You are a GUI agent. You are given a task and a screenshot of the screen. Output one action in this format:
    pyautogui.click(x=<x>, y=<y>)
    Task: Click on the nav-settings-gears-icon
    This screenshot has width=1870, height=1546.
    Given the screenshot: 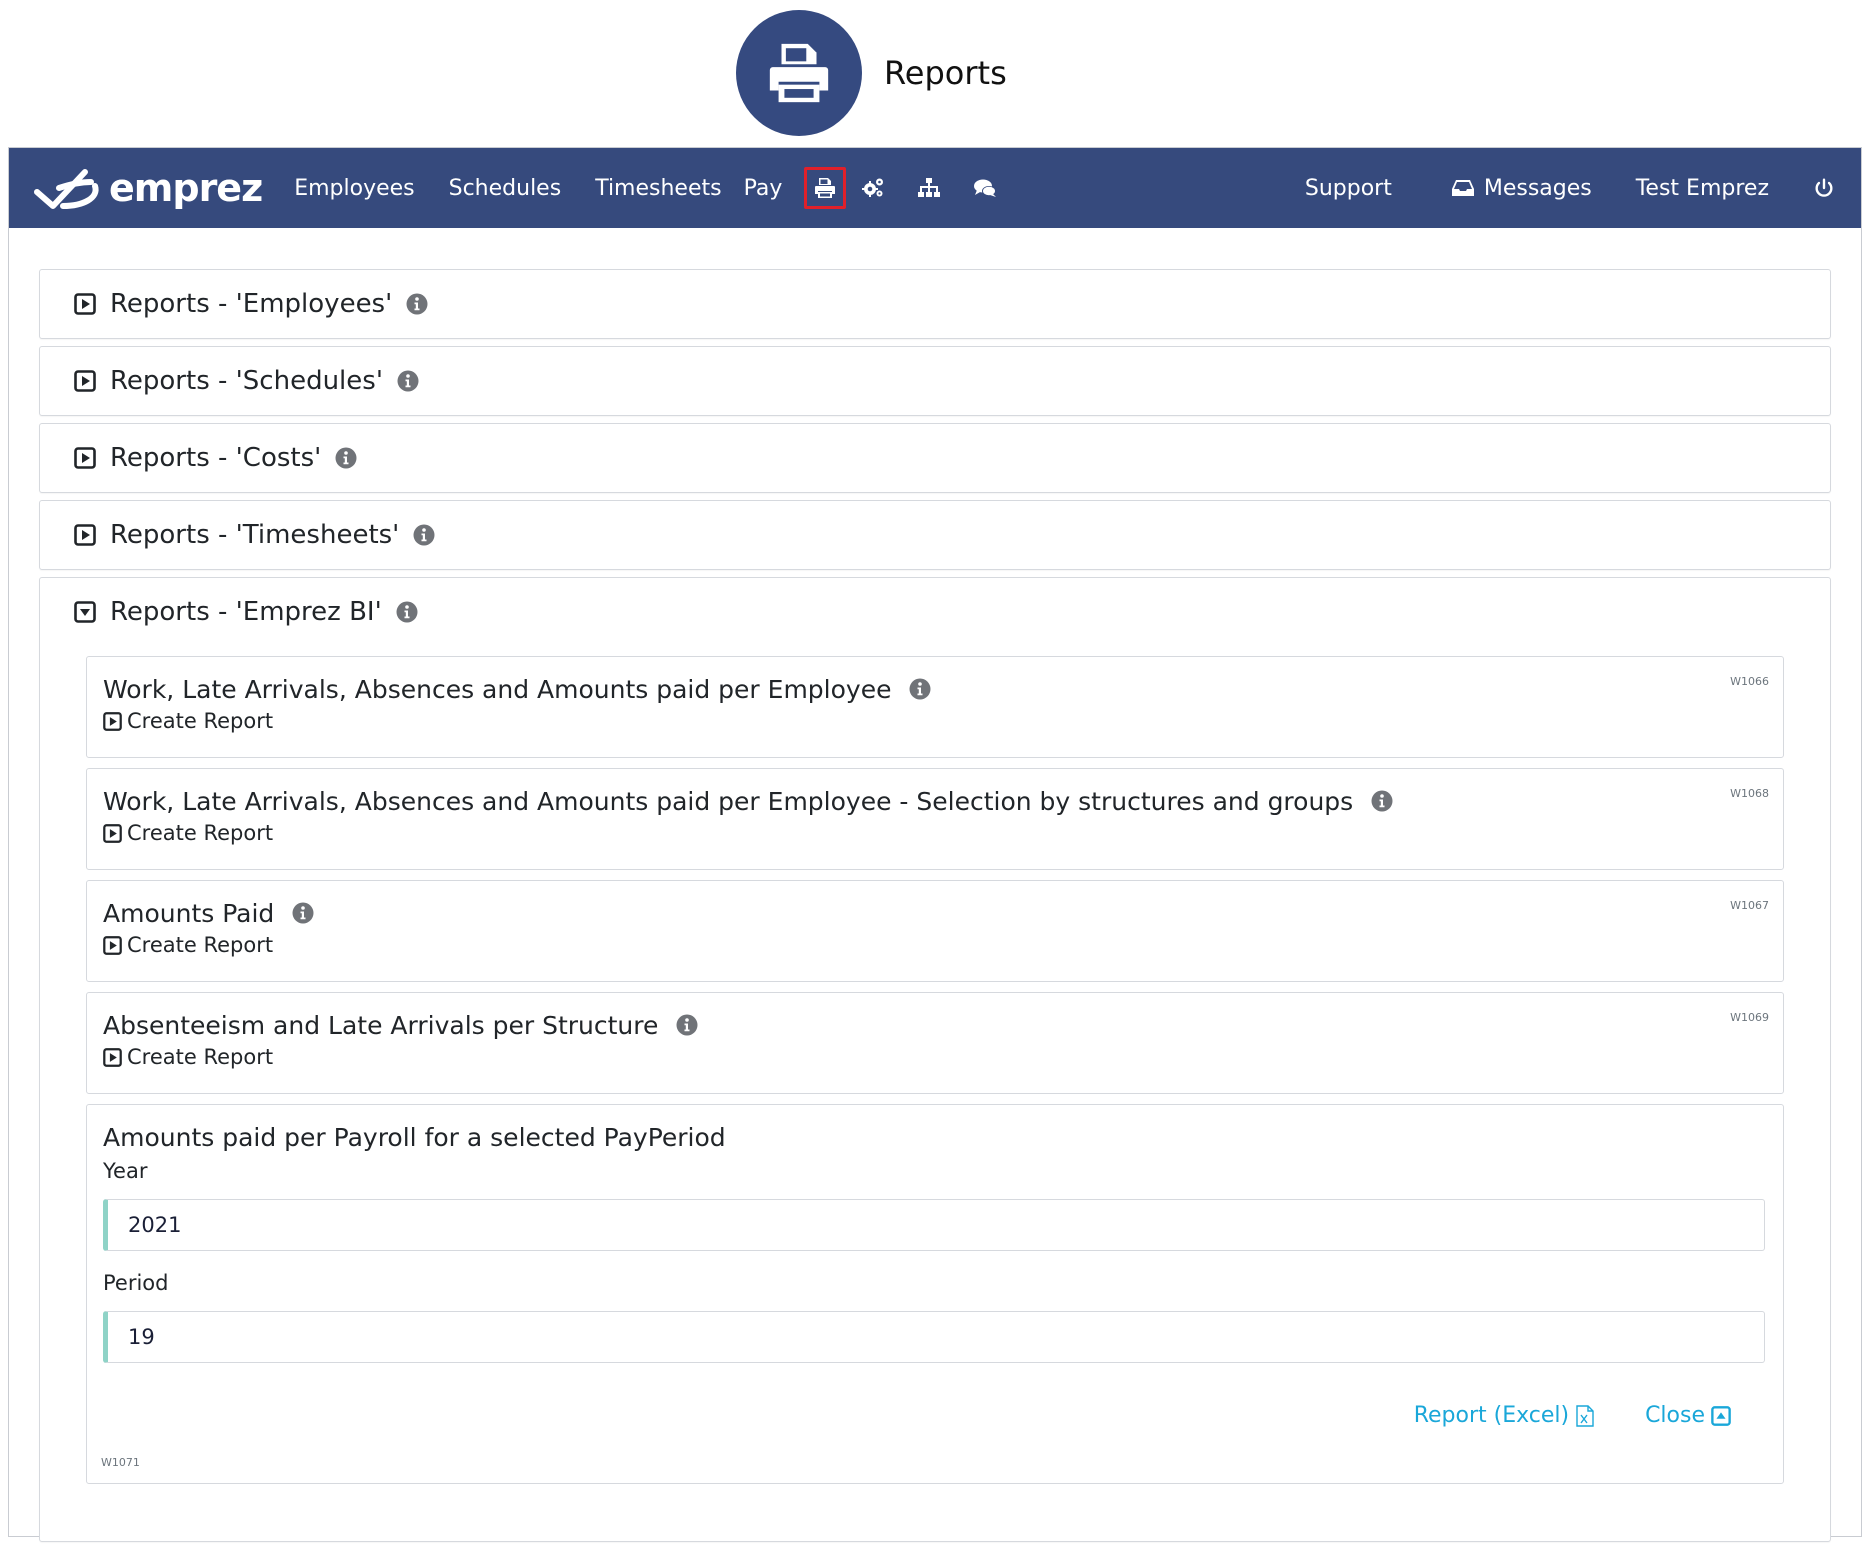 What is the action you would take?
    pyautogui.click(x=873, y=188)
    